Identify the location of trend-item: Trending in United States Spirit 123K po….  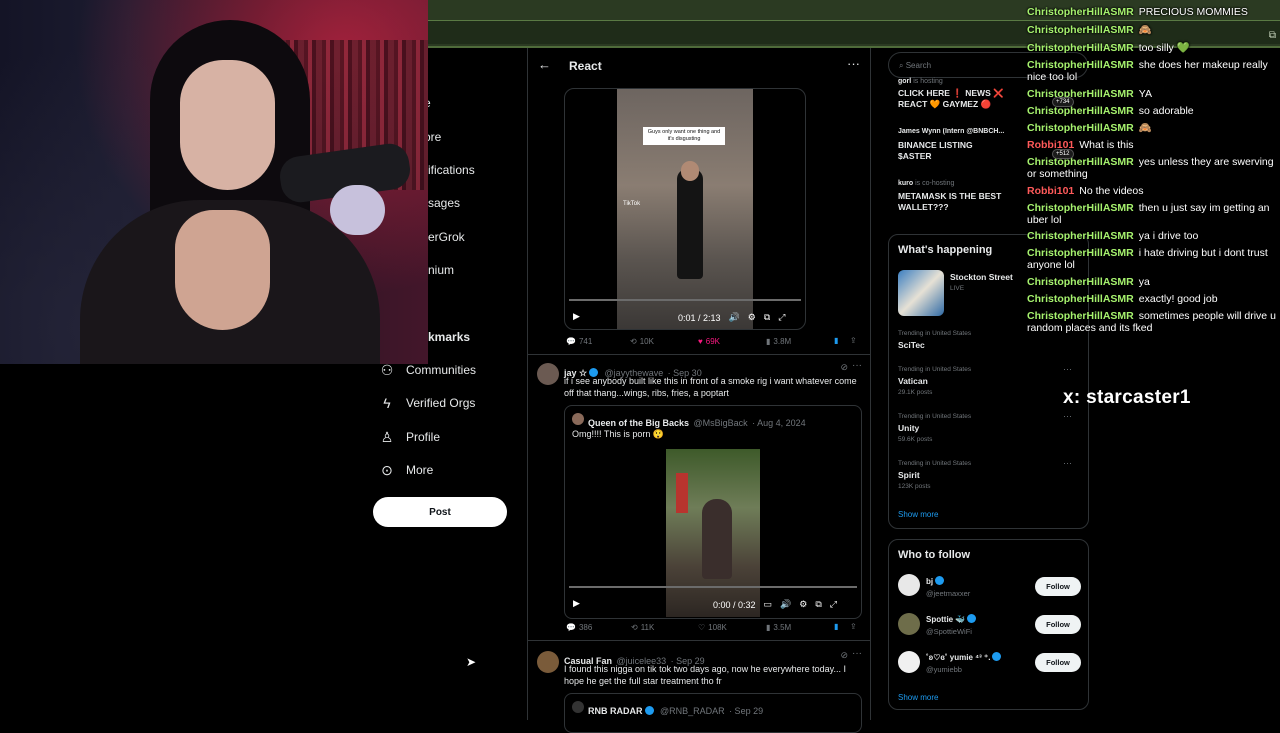
(988, 474).